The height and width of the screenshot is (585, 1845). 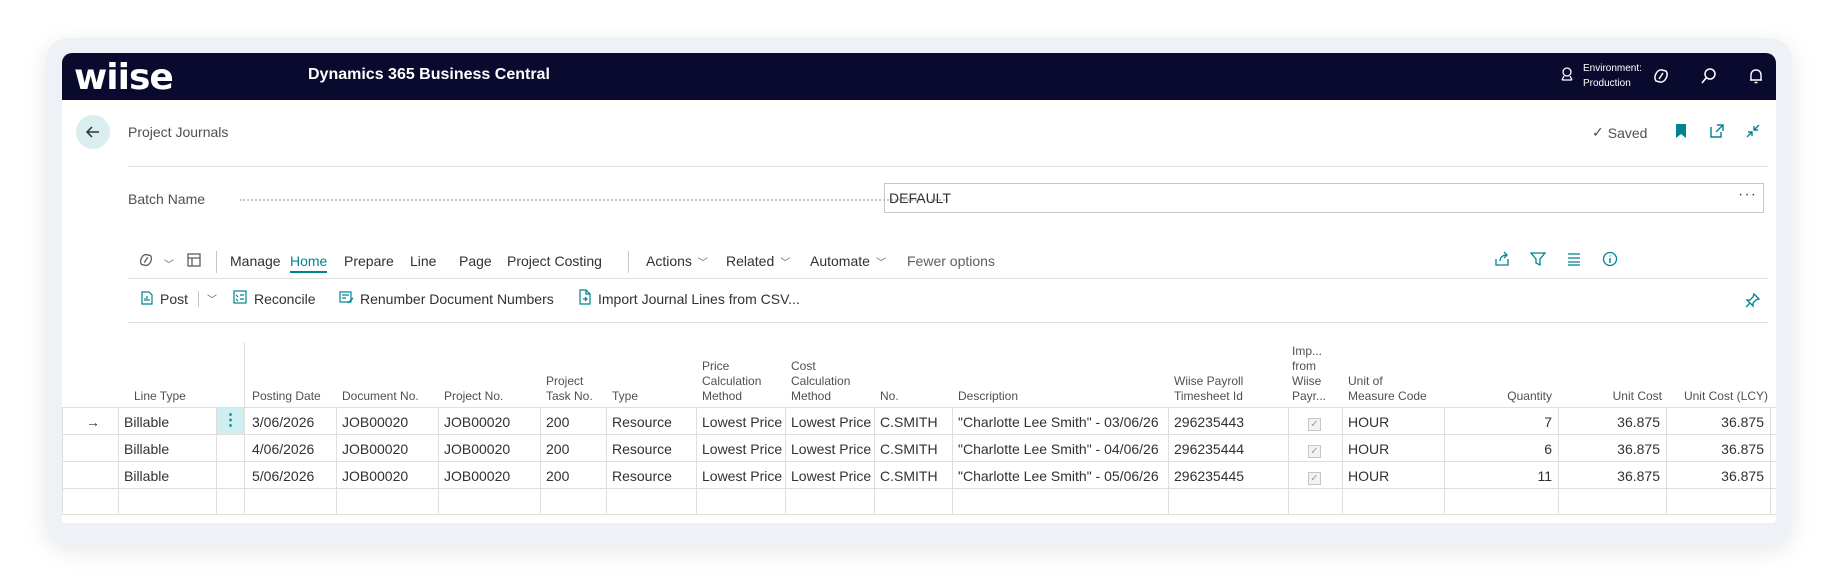 I want to click on header-quantity: Quantity, so click(x=1517, y=396).